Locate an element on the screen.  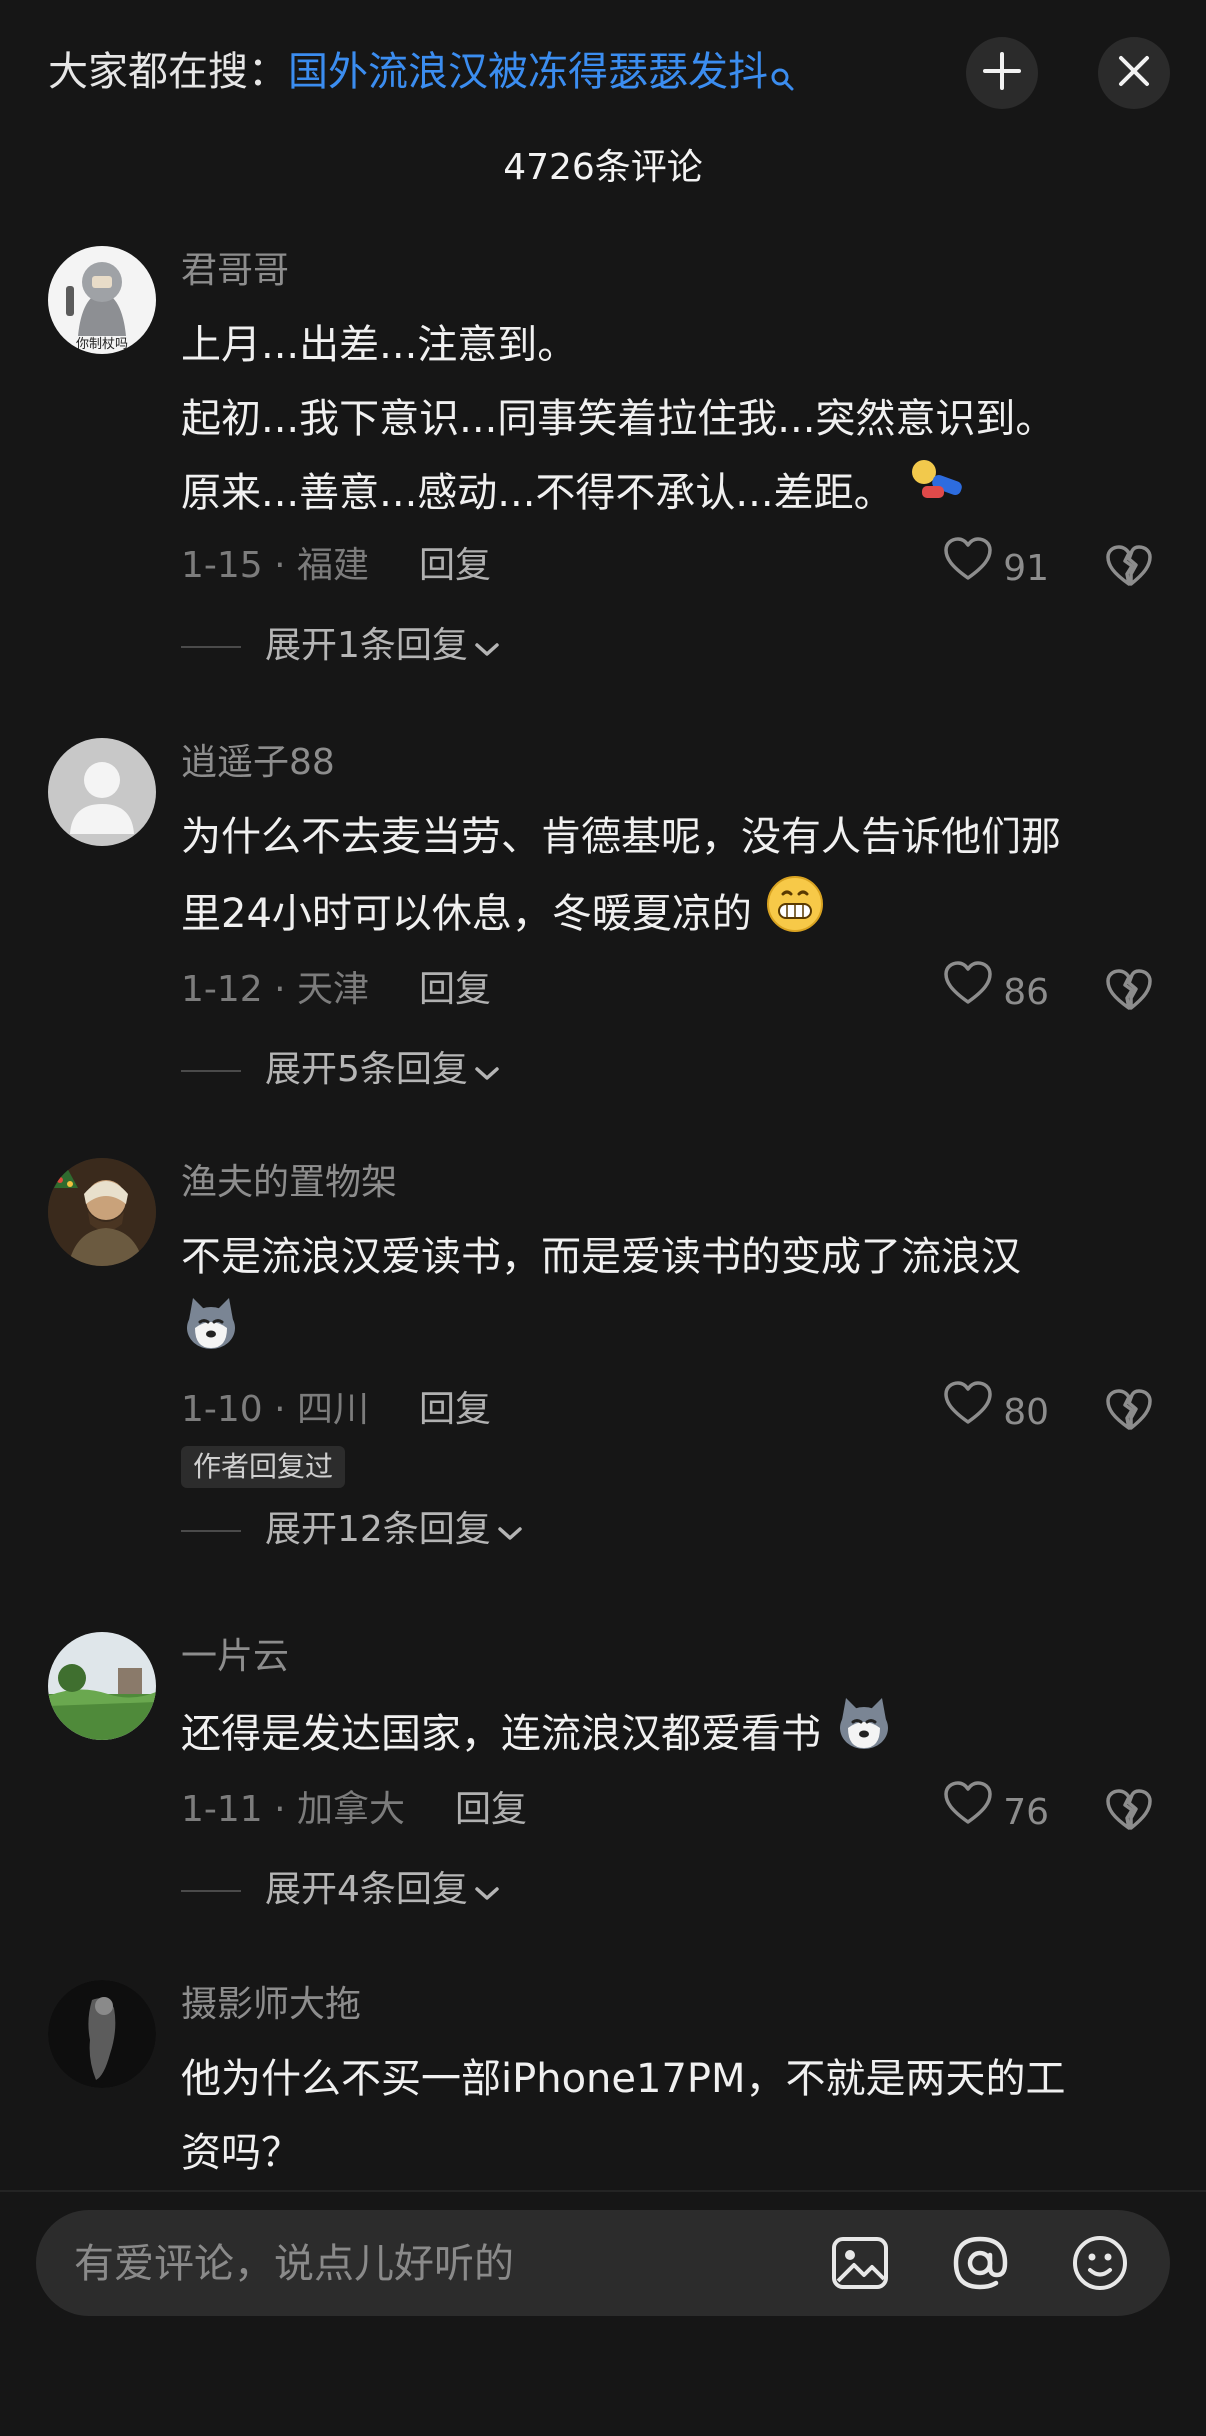
like-button: 80 is located at coordinates (996, 1412).